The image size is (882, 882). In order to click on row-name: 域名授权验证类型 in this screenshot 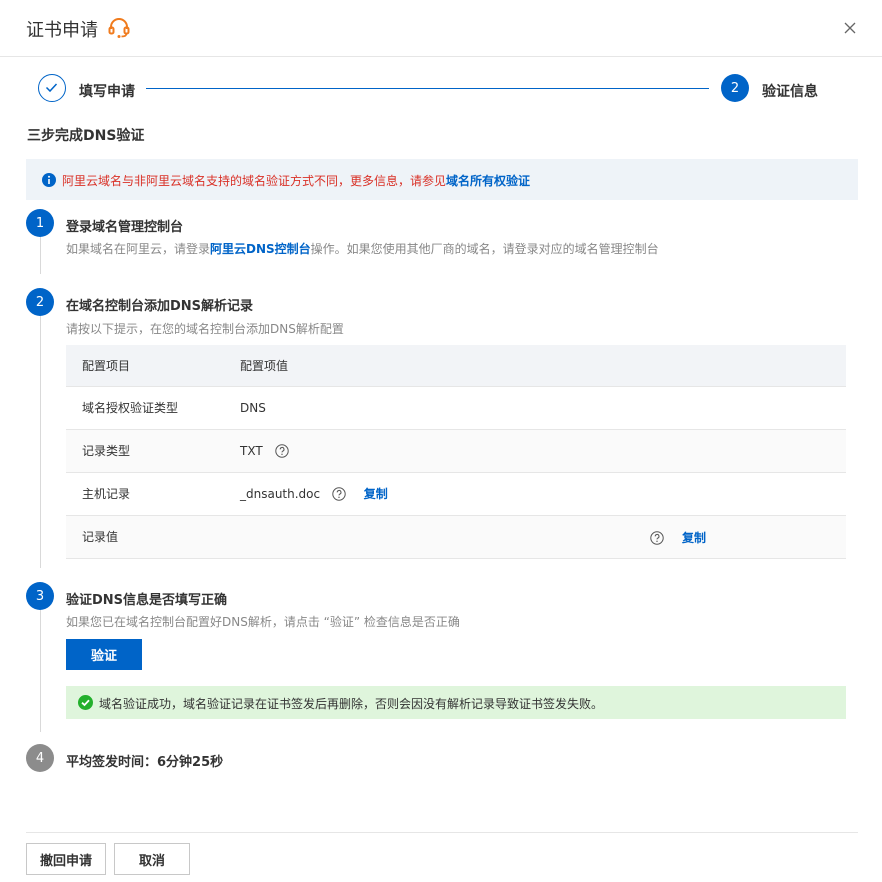, I will do `click(153, 408)`.